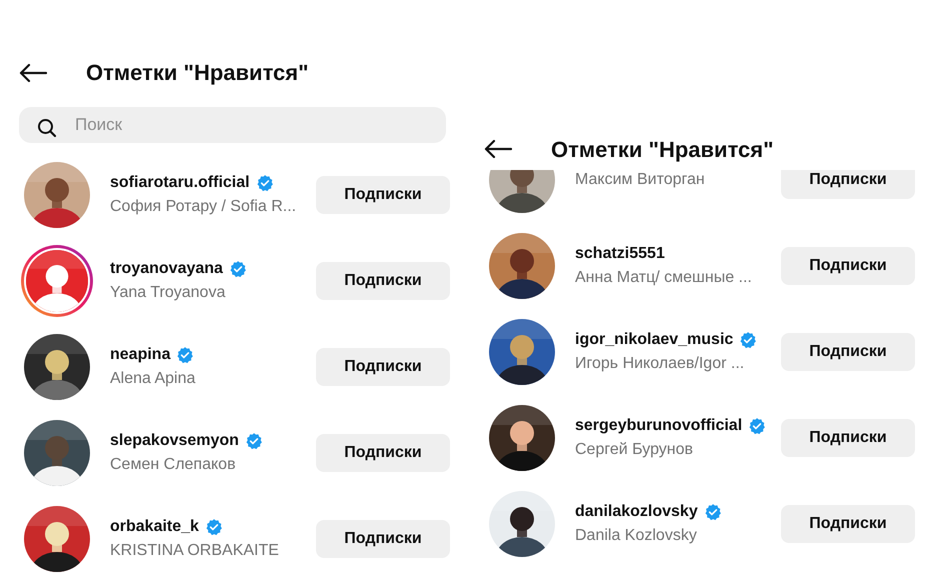 Image resolution: width=930 pixels, height=582 pixels. What do you see at coordinates (636, 512) in the screenshot?
I see `username: danilakozlovsky` at bounding box center [636, 512].